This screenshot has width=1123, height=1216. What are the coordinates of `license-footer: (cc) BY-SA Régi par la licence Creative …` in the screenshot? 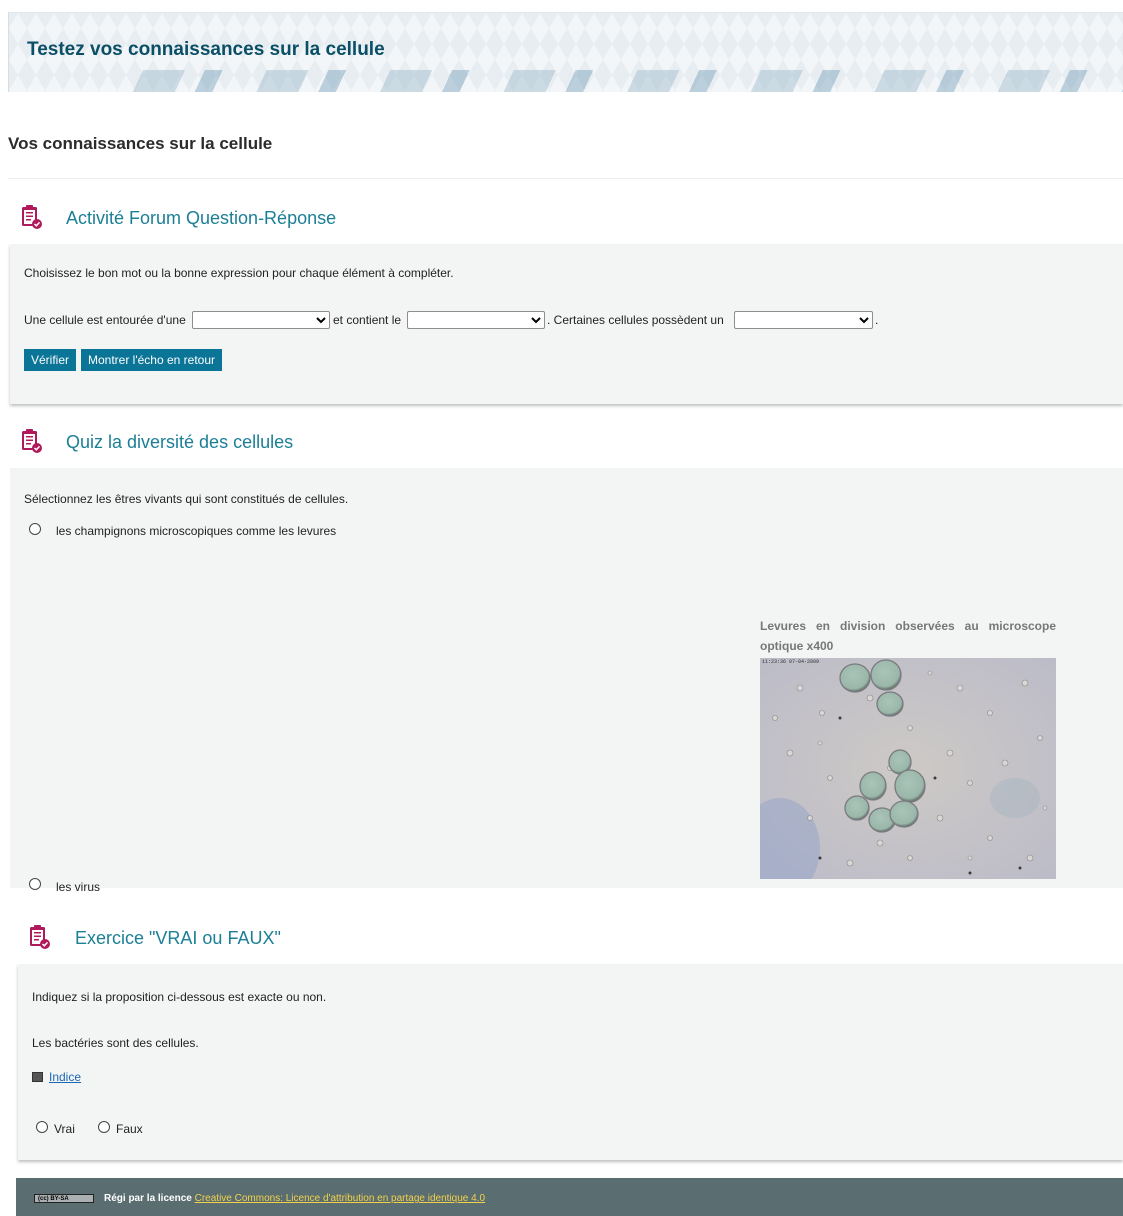 It's located at (569, 1197).